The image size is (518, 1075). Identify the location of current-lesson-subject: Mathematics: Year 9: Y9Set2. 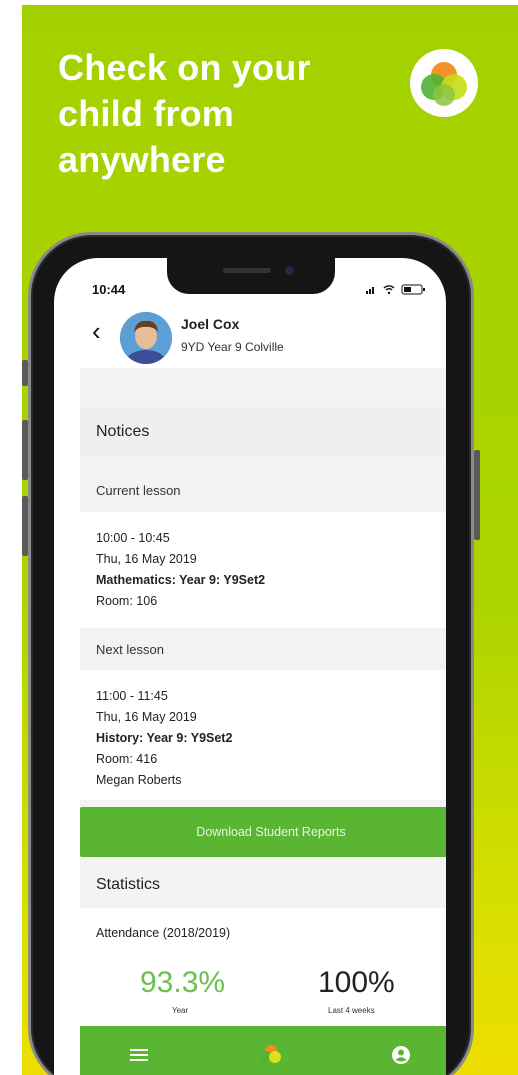
(181, 580).